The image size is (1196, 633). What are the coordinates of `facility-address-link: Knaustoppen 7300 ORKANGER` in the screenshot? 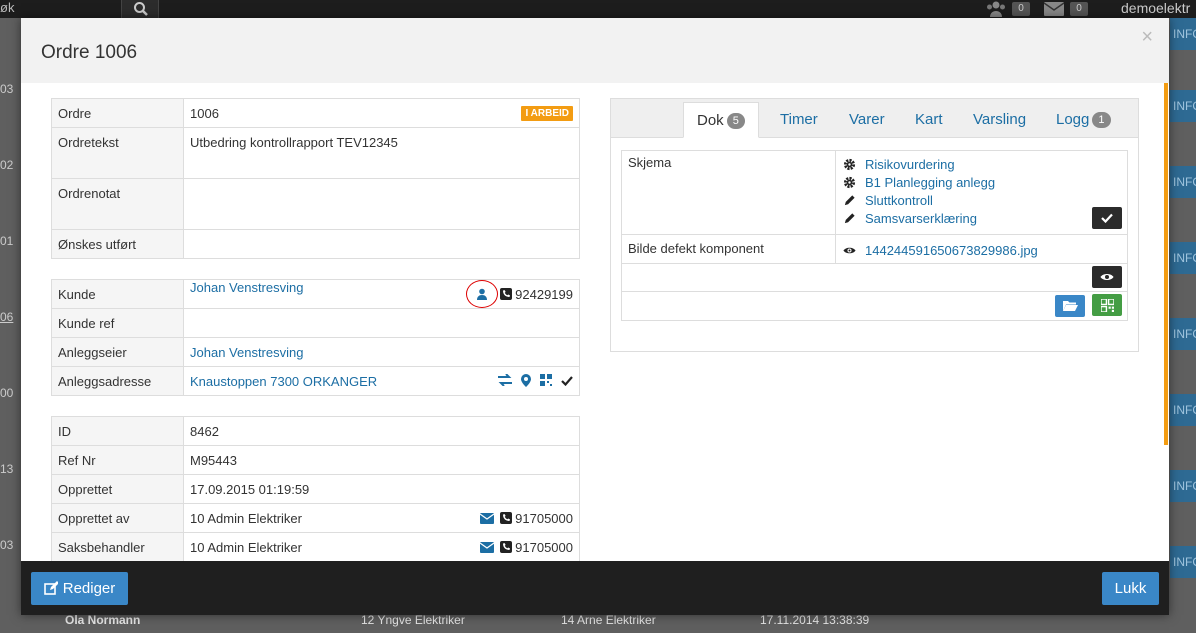 It's located at (283, 381).